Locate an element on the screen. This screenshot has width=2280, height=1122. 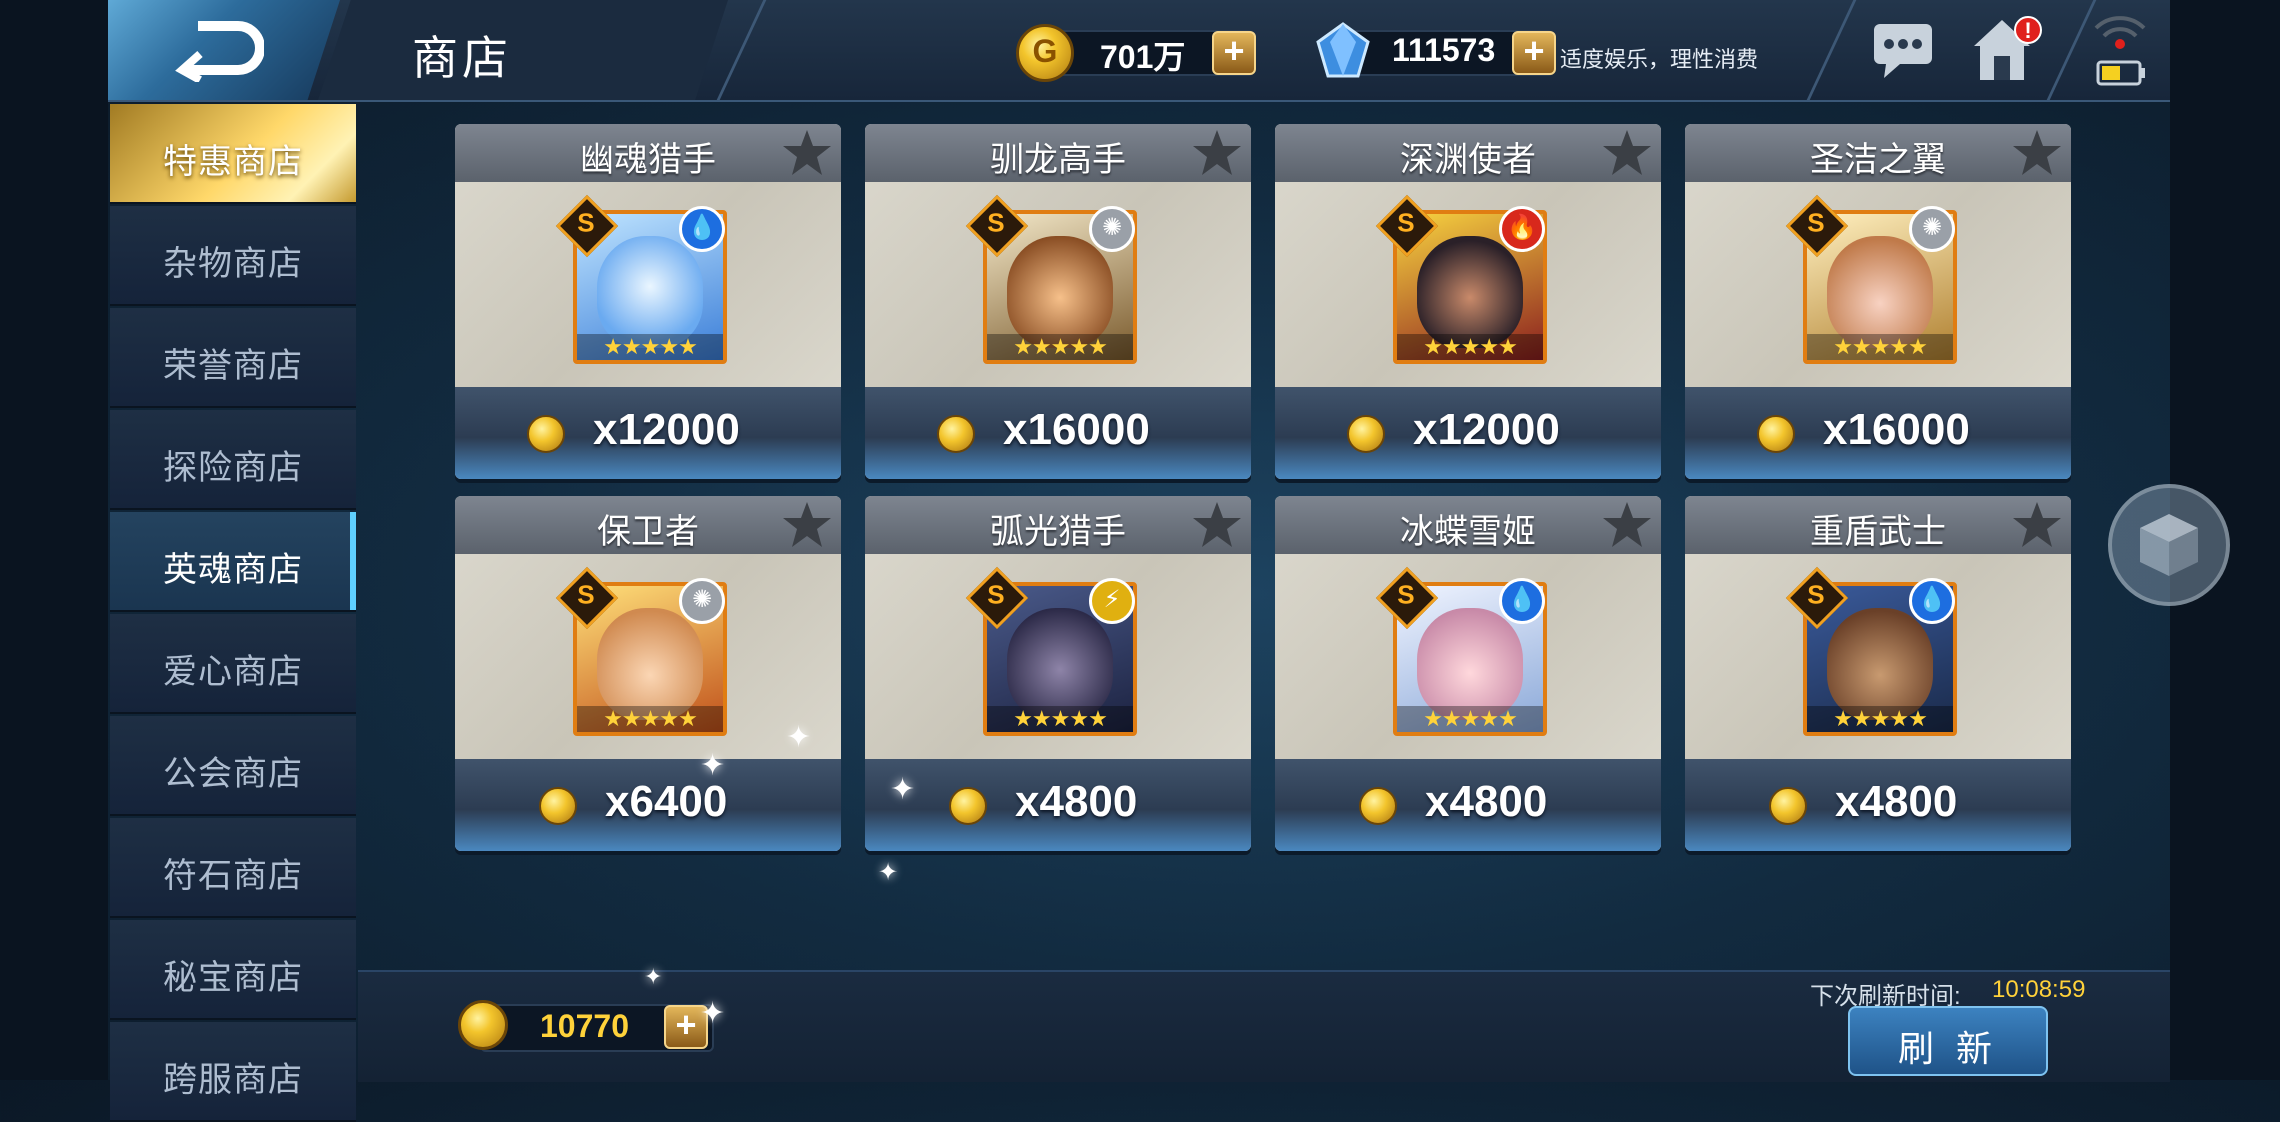
sidebar-item-special-shop: 特惠商店 is located at coordinates (233, 154).